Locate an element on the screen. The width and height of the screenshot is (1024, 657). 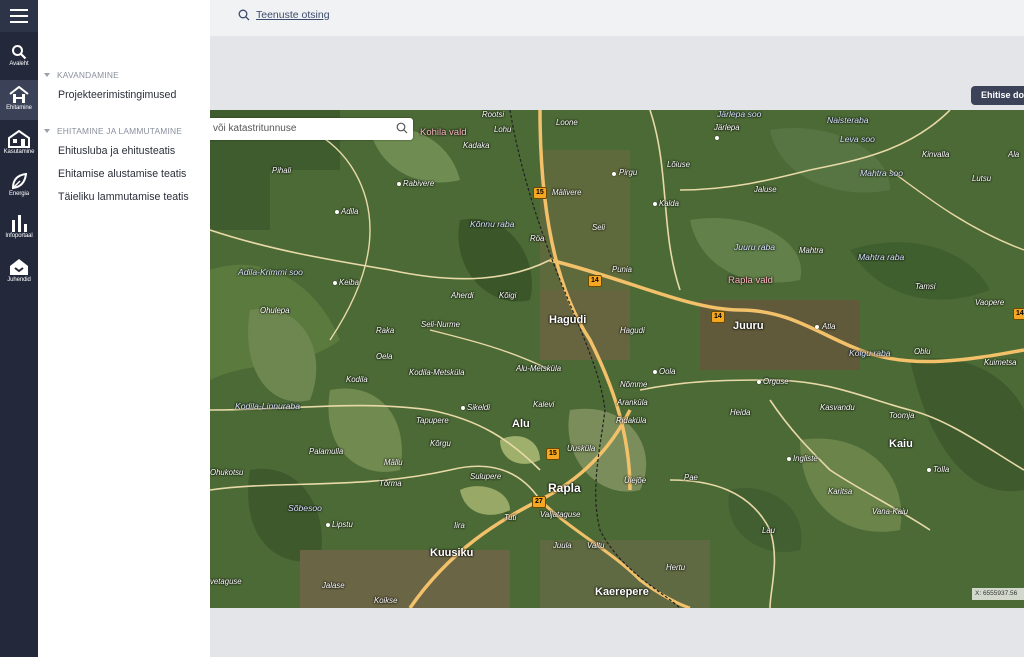
link-ehitusluba: Ehitusluba ja ehitusteatis is located at coordinates (116, 151).